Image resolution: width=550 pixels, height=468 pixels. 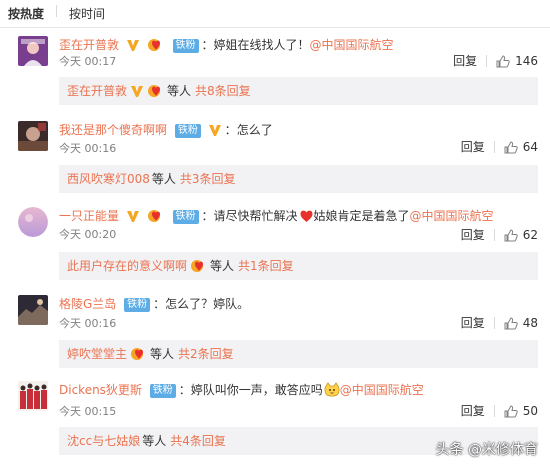 What do you see at coordinates (89, 216) in the screenshot?
I see `commenter-name: 一只正能量` at bounding box center [89, 216].